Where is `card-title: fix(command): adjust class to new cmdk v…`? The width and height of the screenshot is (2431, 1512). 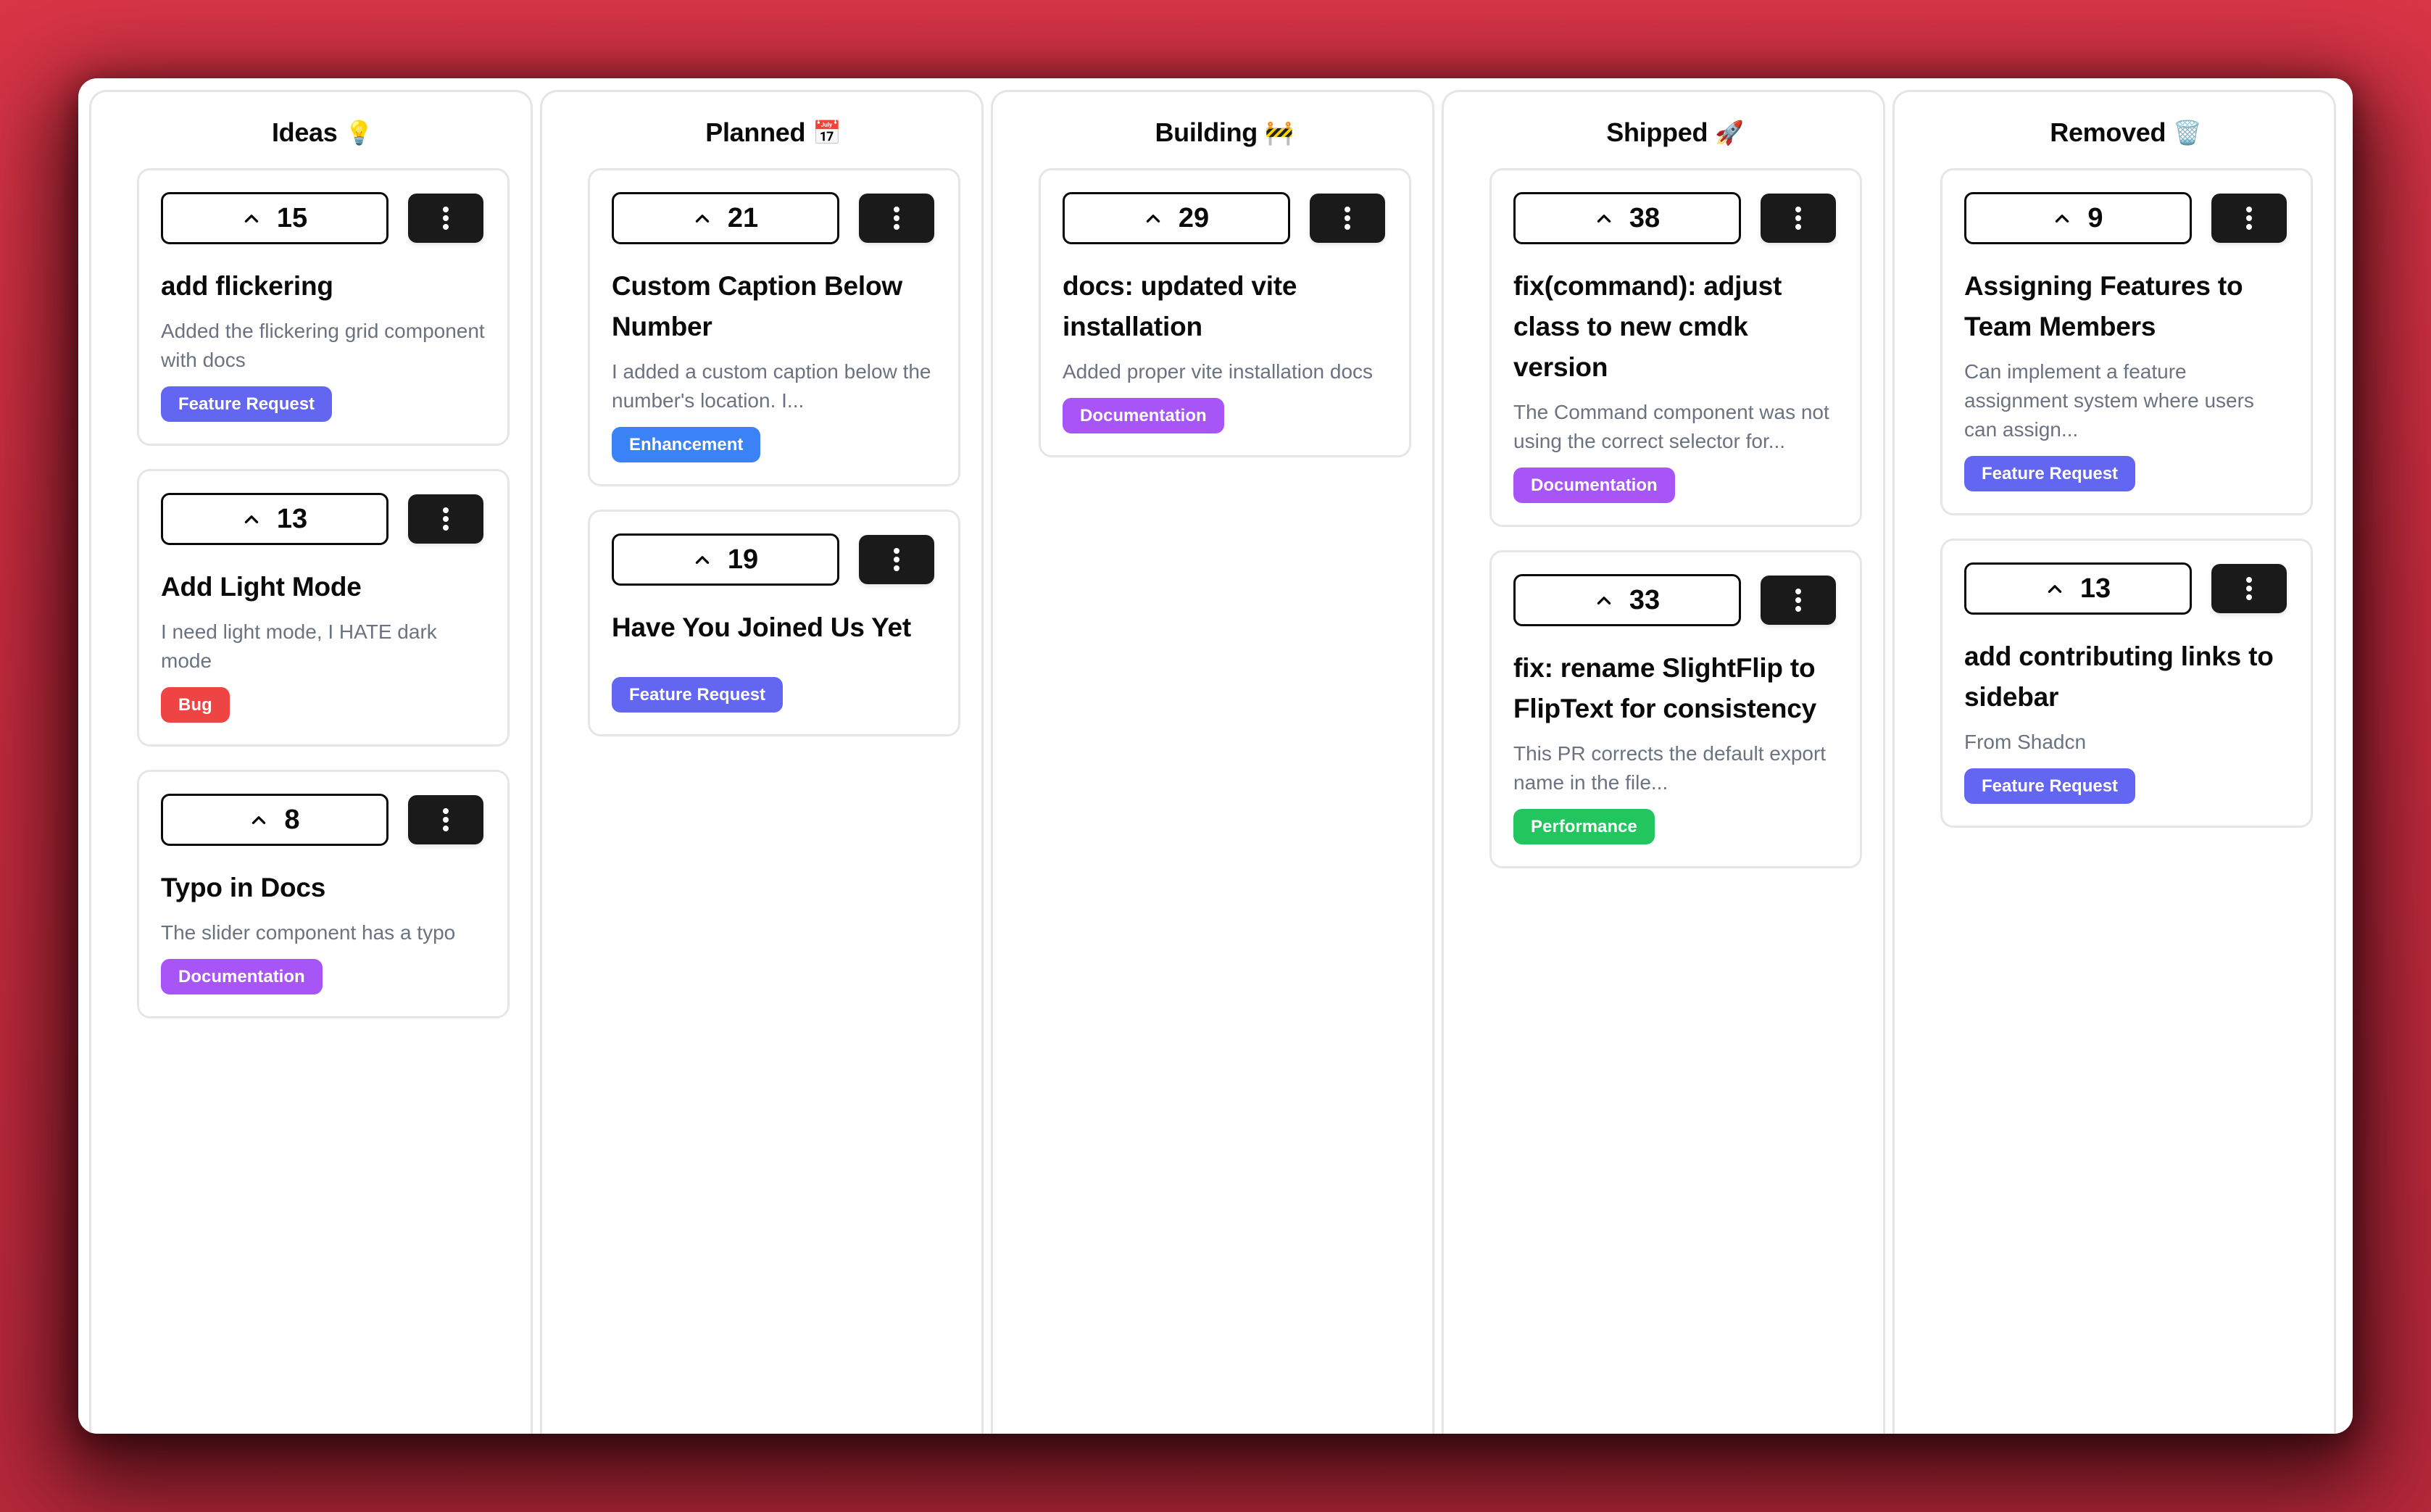 card-title: fix(command): adjust class to new cmdk v… is located at coordinates (1647, 326).